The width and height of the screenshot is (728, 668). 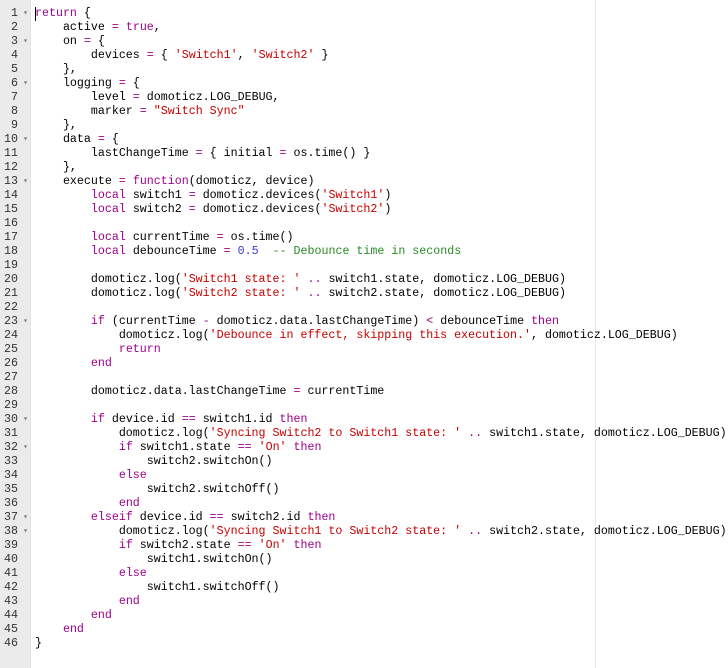 What do you see at coordinates (381, 350) in the screenshot?
I see `code-line: return` at bounding box center [381, 350].